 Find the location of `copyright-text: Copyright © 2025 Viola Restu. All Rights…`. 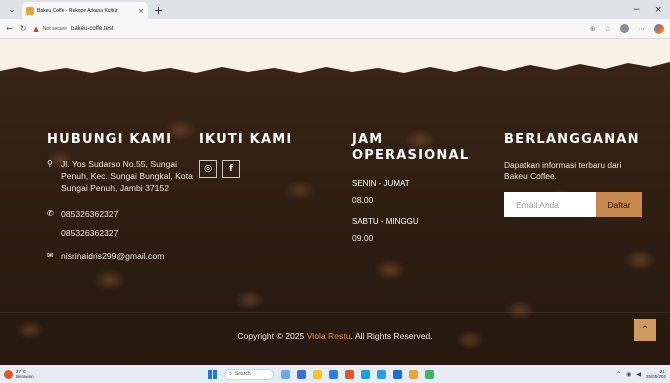

copyright-text: Copyright © 2025 Viola Restu. All Rights… is located at coordinates (335, 336).